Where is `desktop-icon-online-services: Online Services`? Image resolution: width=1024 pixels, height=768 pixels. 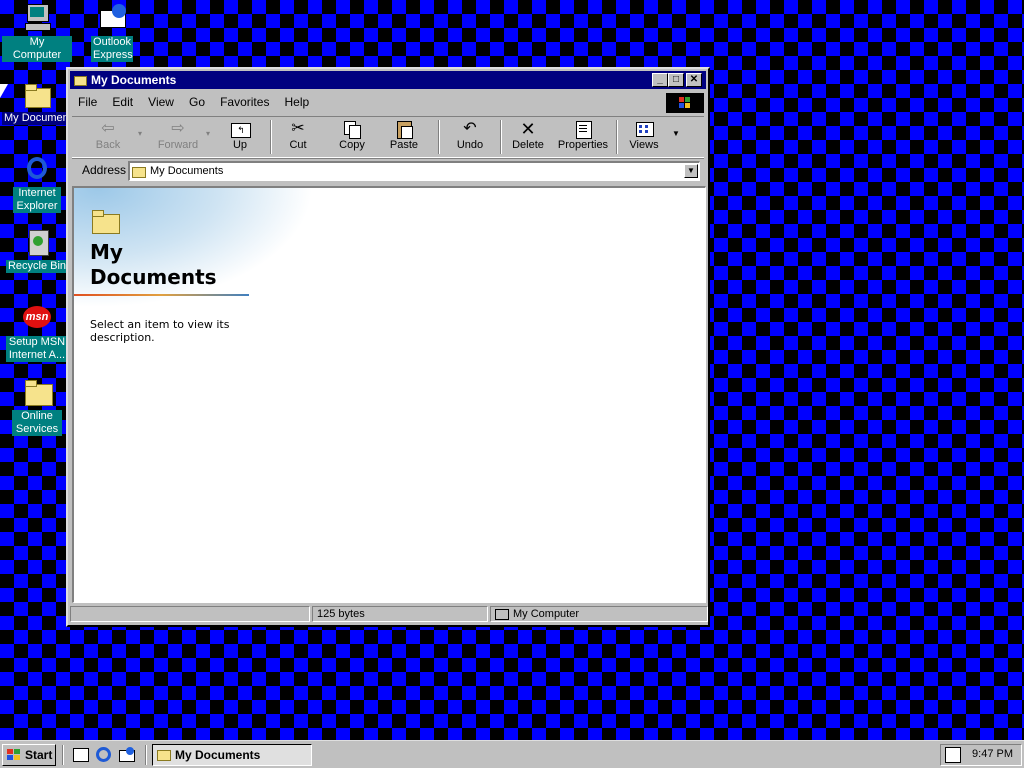 desktop-icon-online-services: Online Services is located at coordinates (37, 406).